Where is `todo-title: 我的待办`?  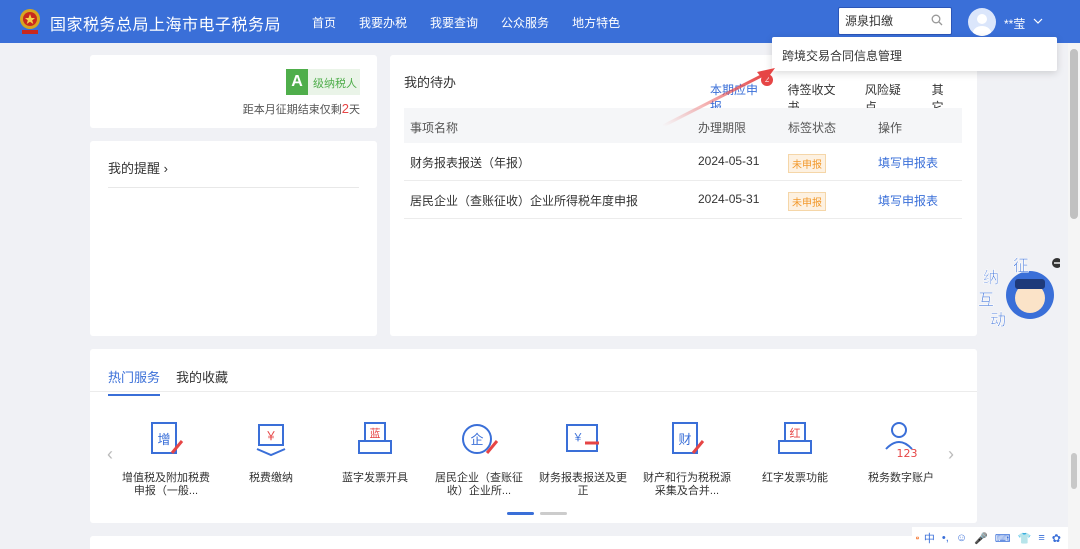 todo-title: 我的待办 is located at coordinates (430, 82).